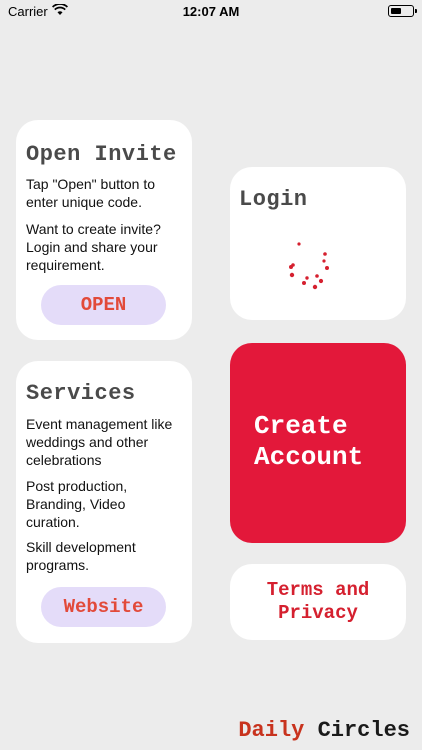 The image size is (422, 750). What do you see at coordinates (271, 730) in the screenshot?
I see `brand-word-daily: Daily` at bounding box center [271, 730].